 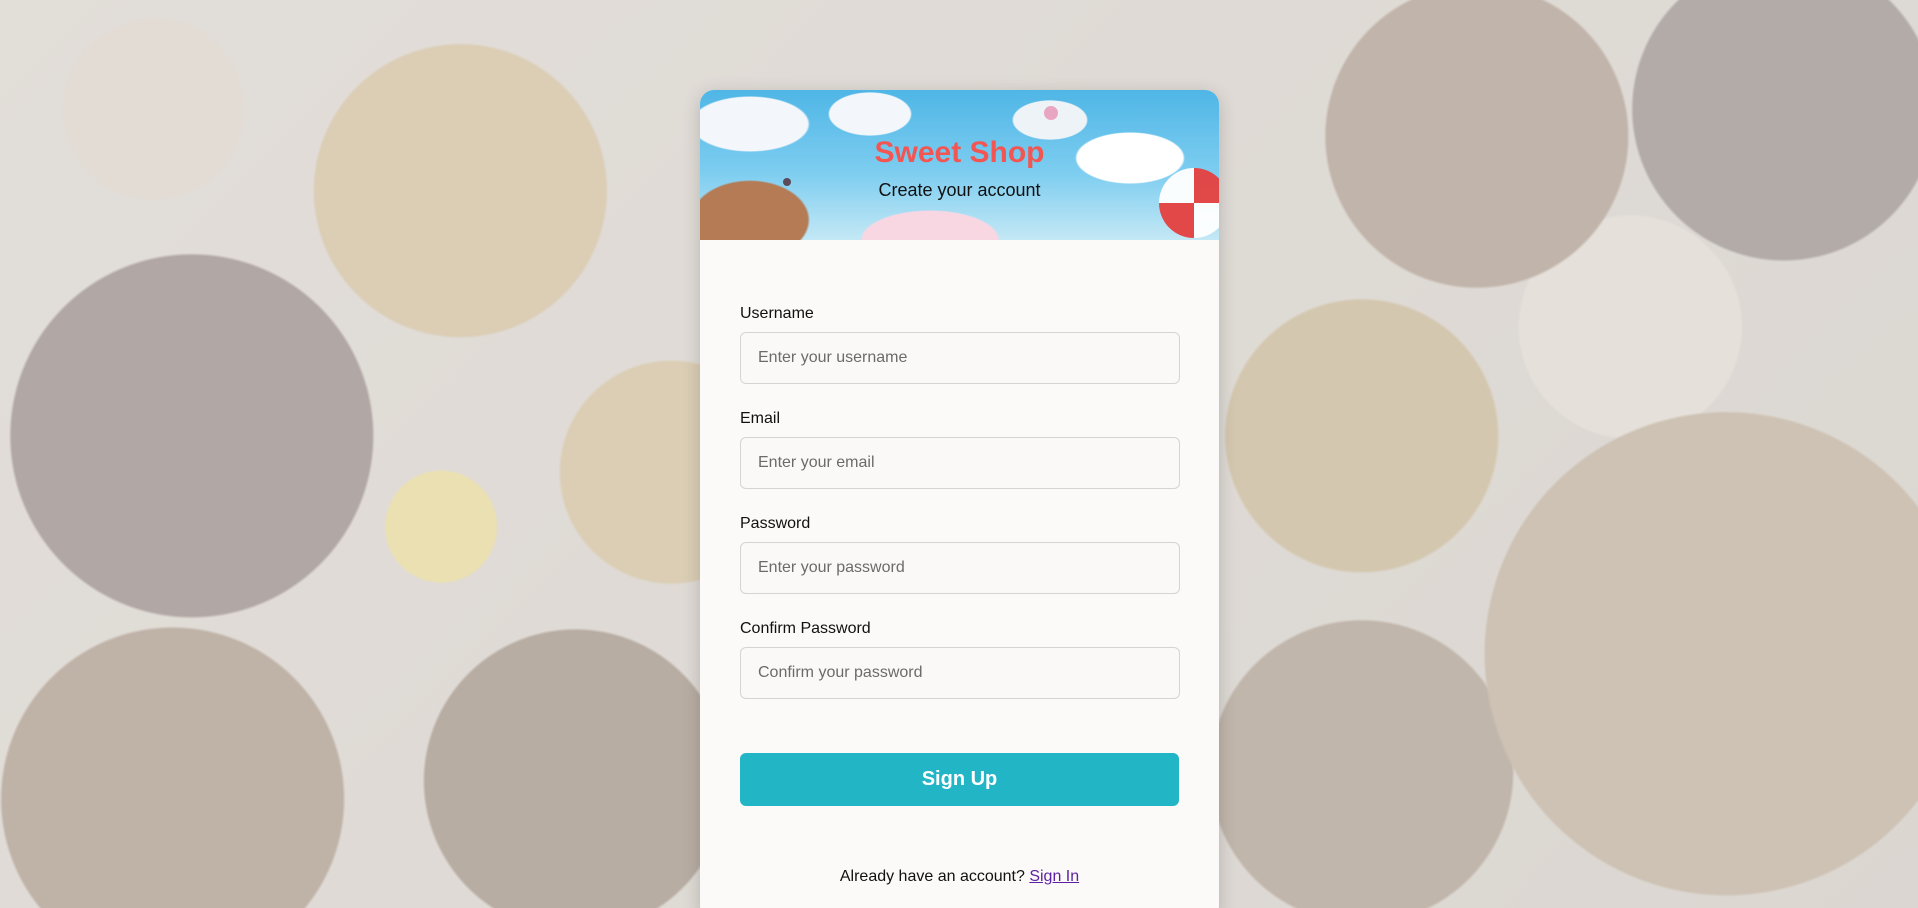 I want to click on sign-in-prompt-text: Already have an account?, so click(x=932, y=876).